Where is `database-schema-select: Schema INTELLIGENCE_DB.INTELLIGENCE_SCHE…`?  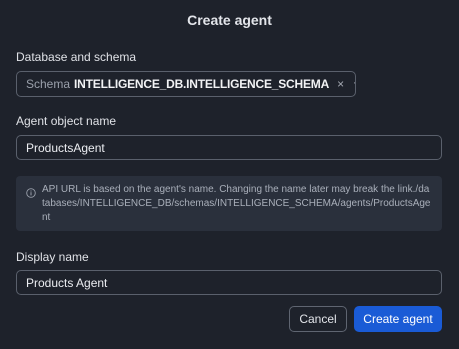 database-schema-select: Schema INTELLIGENCE_DB.INTELLIGENCE_SCHE… is located at coordinates (186, 84).